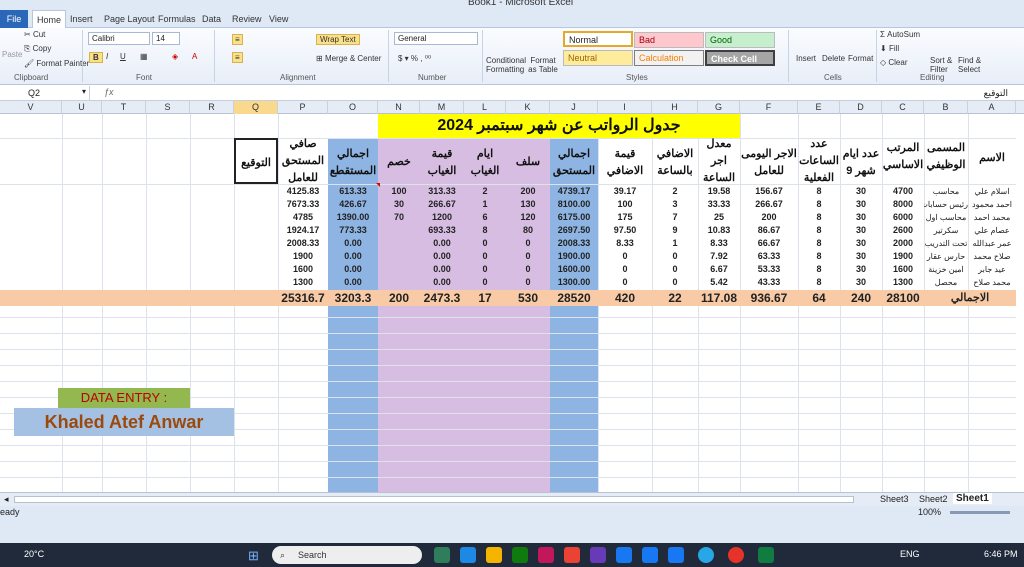 The height and width of the screenshot is (567, 1024). Describe the element at coordinates (124, 398) in the screenshot. I see `data-entry-label: DATA ENTRY :` at that location.